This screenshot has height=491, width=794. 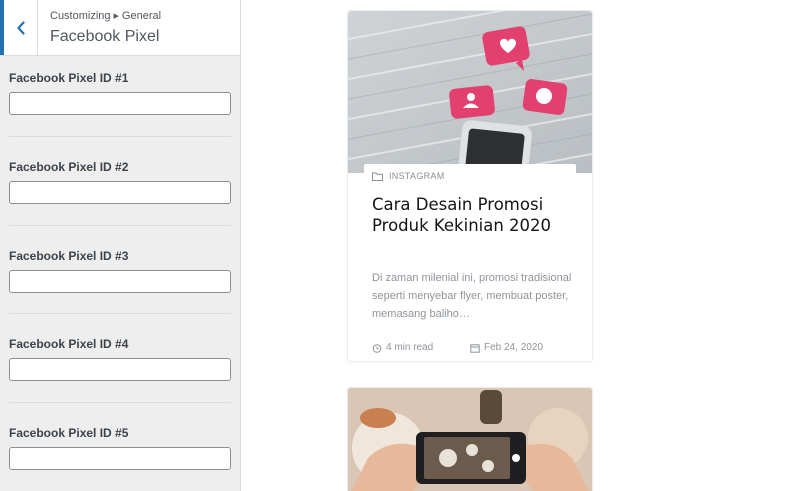 What do you see at coordinates (80, 16) in the screenshot?
I see `breadcrumb-parent: Customizing` at bounding box center [80, 16].